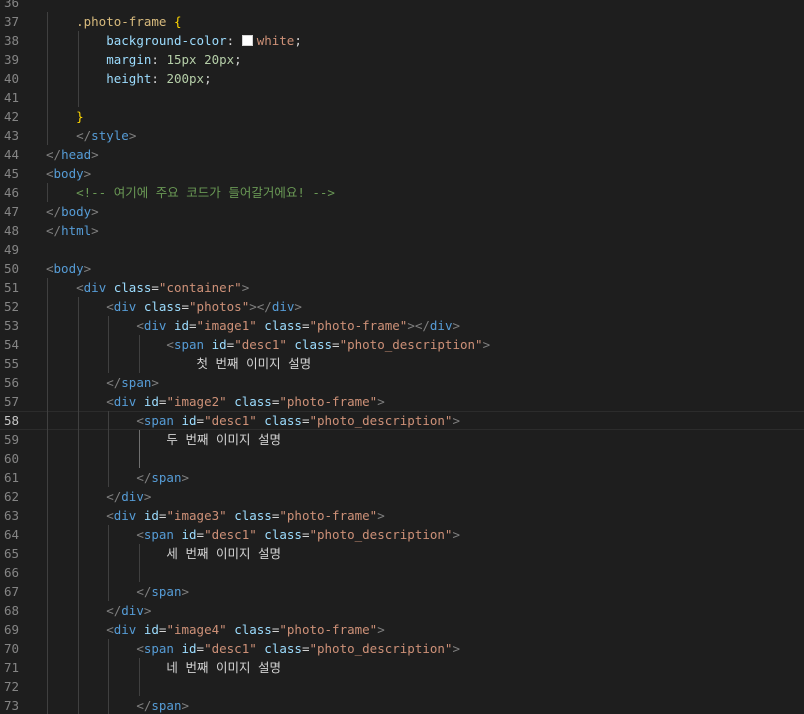 Image resolution: width=804 pixels, height=714 pixels. What do you see at coordinates (402, 116) in the screenshot?
I see `code-line: 42 }` at bounding box center [402, 116].